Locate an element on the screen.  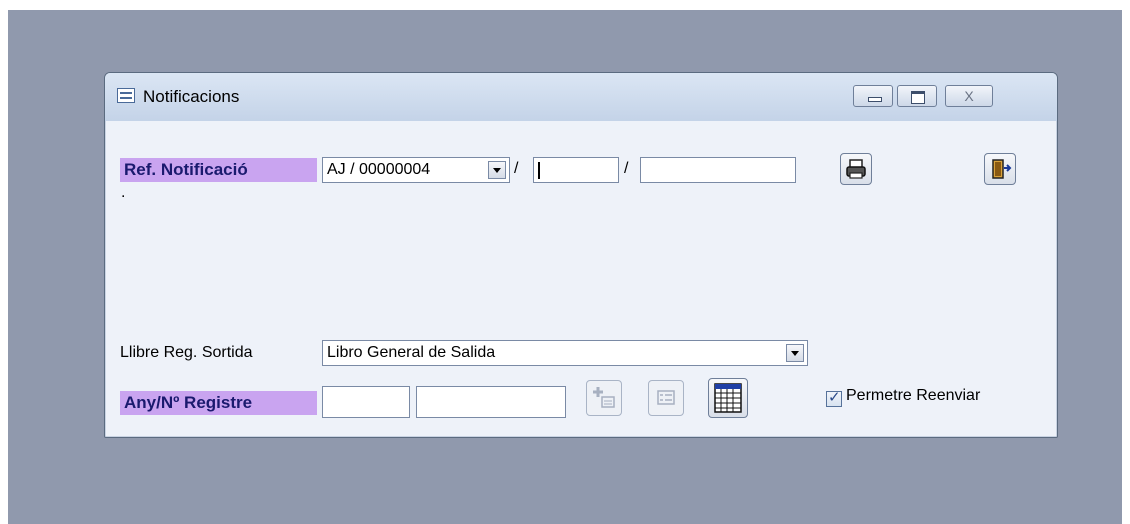
printer-icon is located at coordinates (856, 169).